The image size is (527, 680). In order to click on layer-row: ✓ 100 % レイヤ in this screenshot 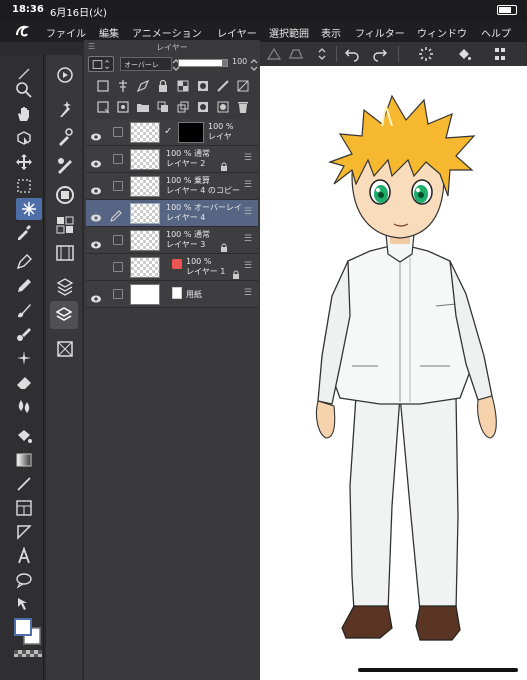, I will do `click(172, 132)`.